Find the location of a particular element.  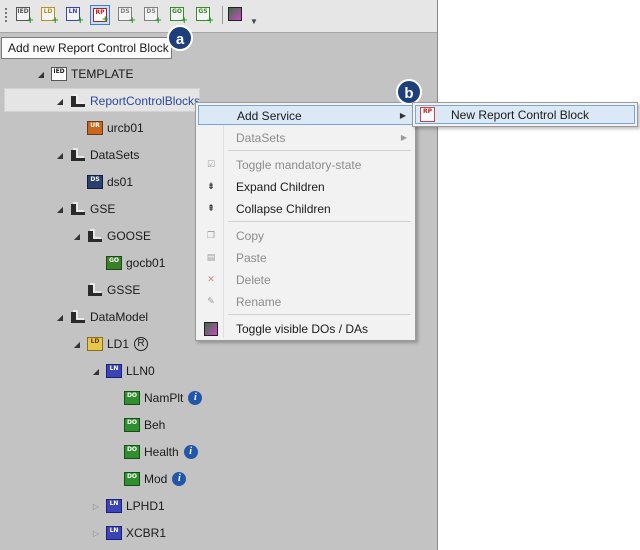

submenu-arrow-icon: ▶ is located at coordinates (403, 137).